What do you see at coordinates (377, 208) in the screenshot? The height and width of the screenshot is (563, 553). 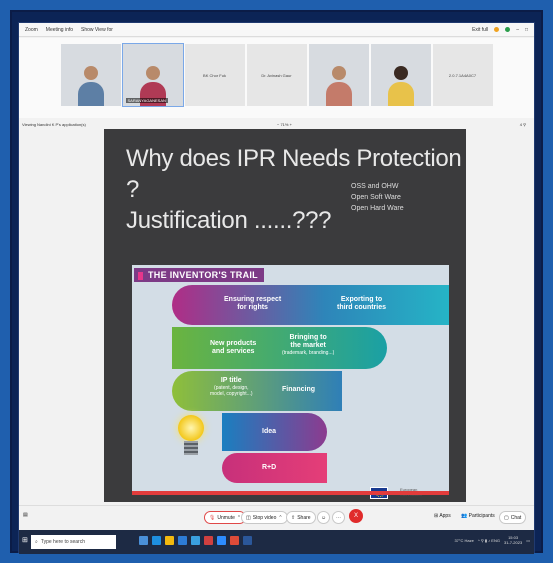 I see `slide-note: Open Hard Ware` at bounding box center [377, 208].